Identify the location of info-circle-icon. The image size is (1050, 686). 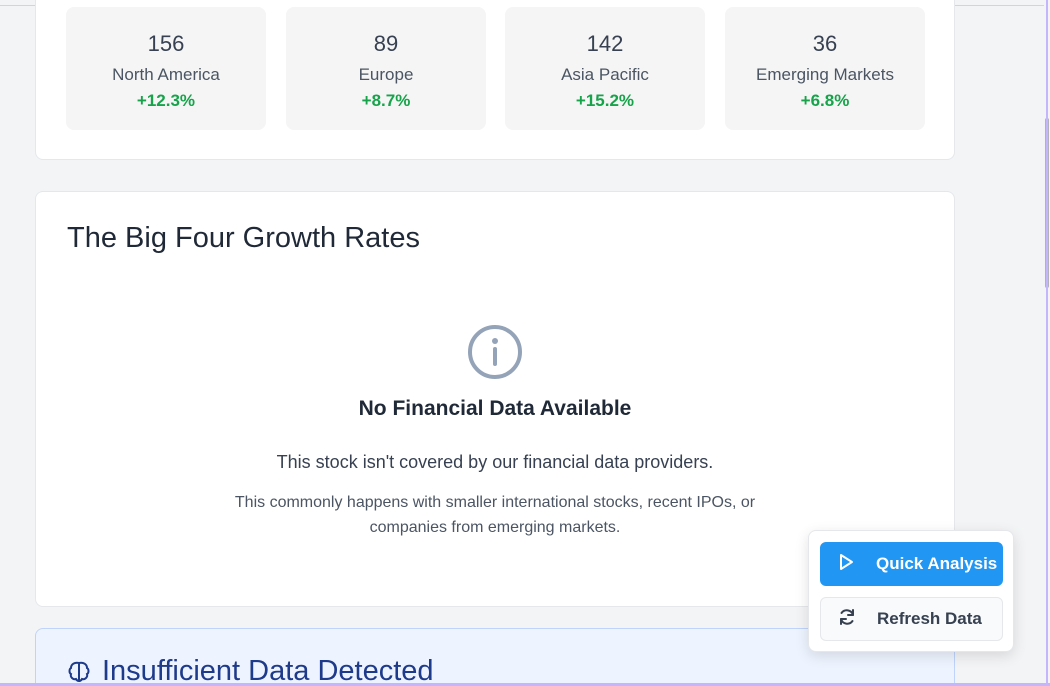
(495, 352).